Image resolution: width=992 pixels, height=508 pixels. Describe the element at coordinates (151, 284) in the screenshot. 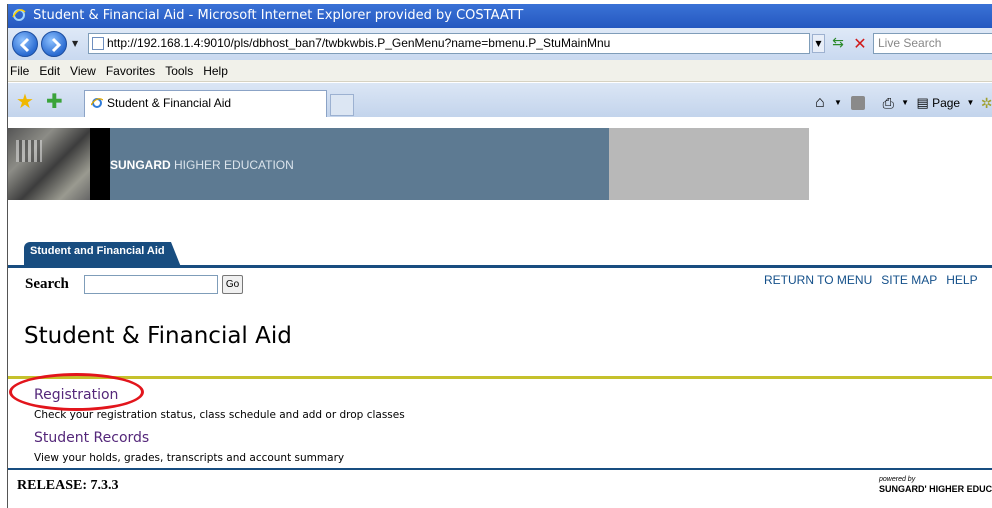

I see `search-input` at that location.